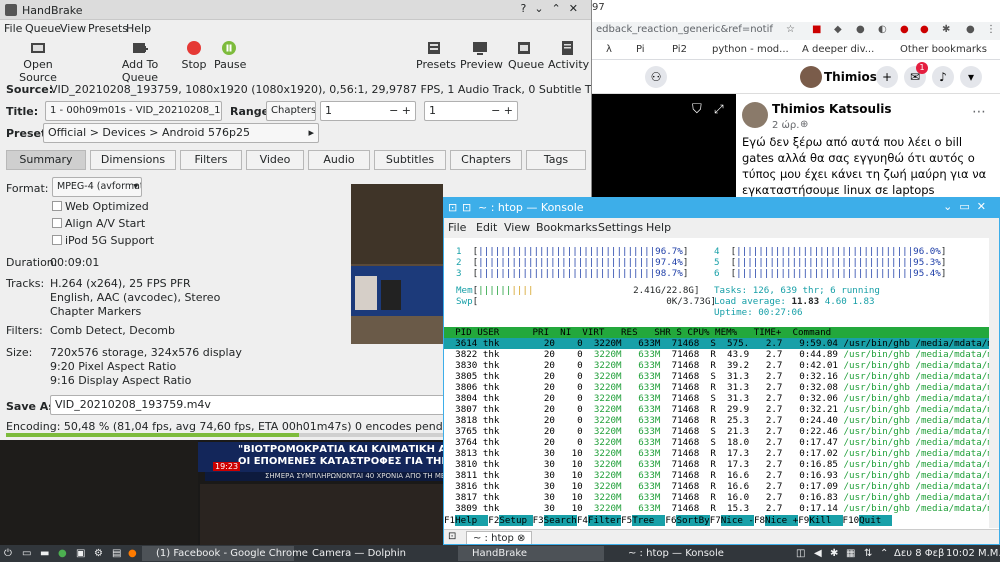  Describe the element at coordinates (943, 49) in the screenshot. I see `other-bookmarks: Other bookmarks` at that location.